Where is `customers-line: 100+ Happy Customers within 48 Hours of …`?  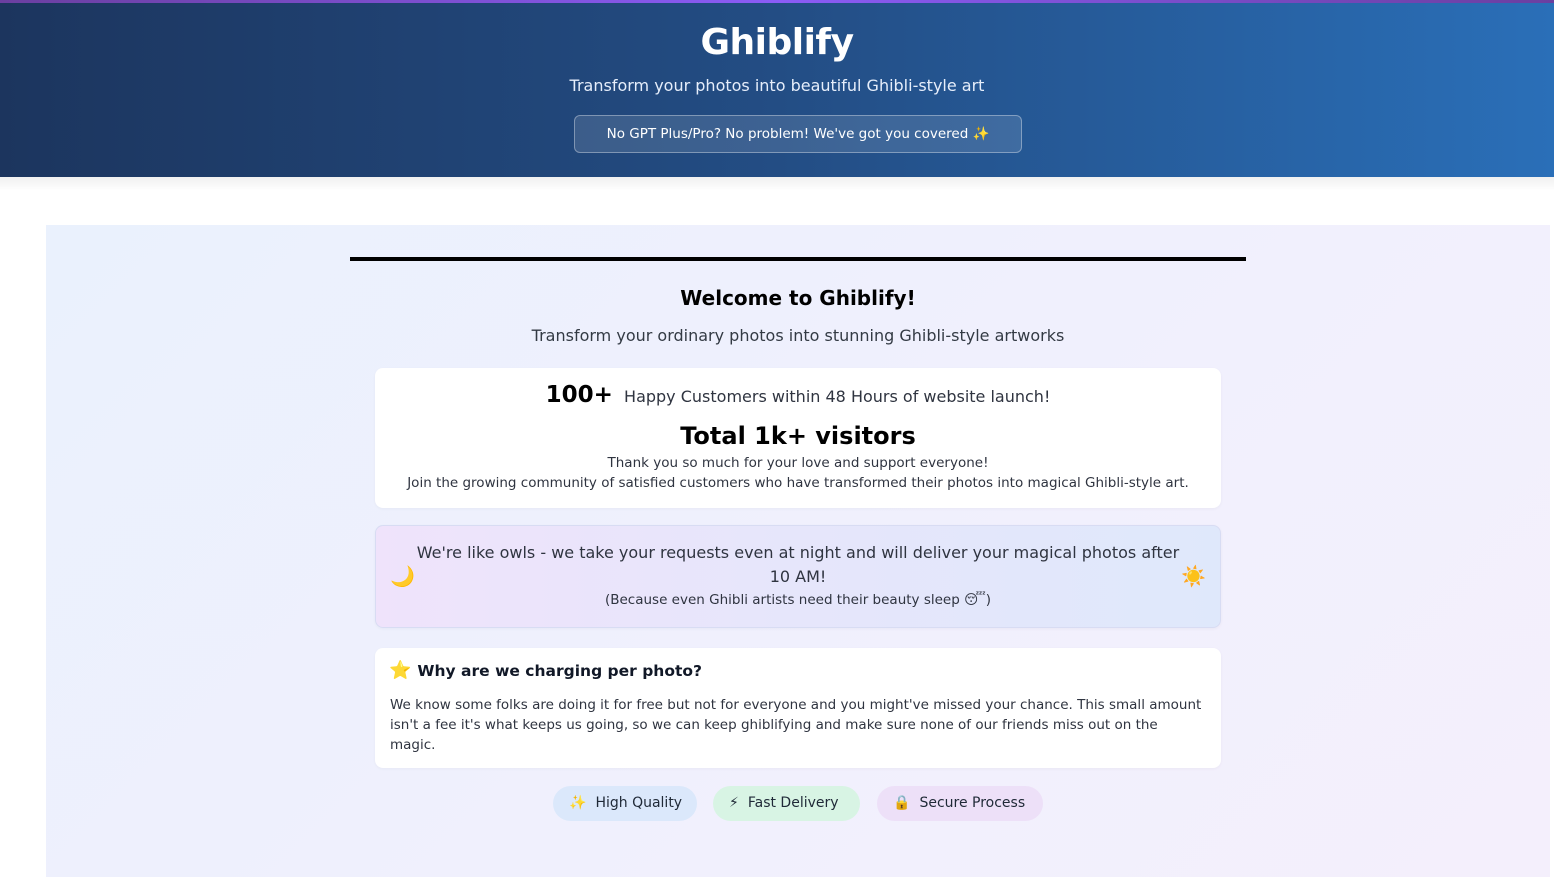 customers-line: 100+ Happy Customers within 48 Hours of … is located at coordinates (798, 395).